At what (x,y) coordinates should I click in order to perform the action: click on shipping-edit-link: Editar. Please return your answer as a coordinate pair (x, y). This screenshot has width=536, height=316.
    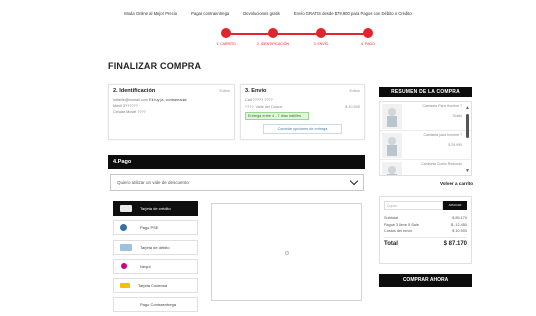
    Looking at the image, I should click on (355, 91).